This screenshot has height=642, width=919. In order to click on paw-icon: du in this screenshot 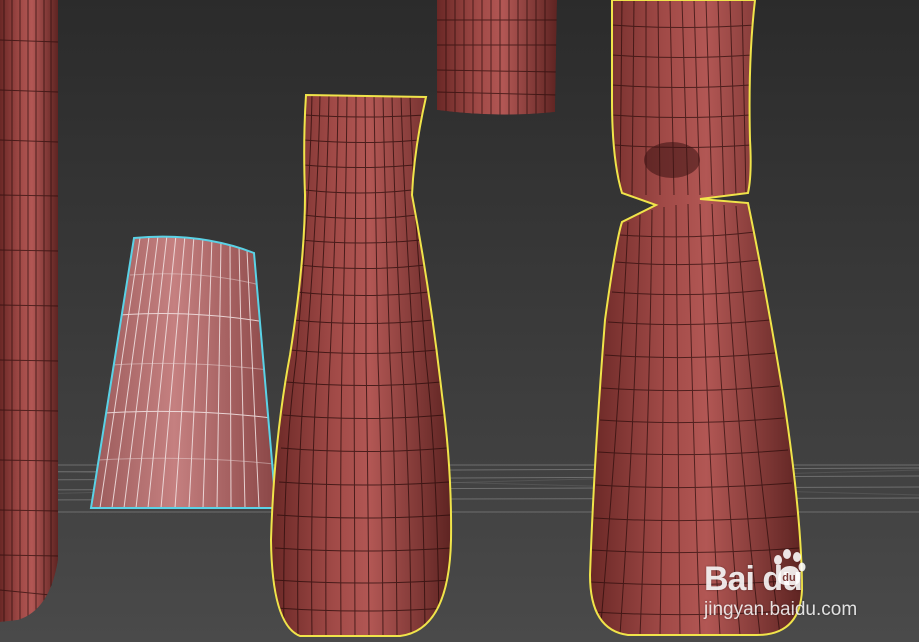, I will do `click(790, 567)`.